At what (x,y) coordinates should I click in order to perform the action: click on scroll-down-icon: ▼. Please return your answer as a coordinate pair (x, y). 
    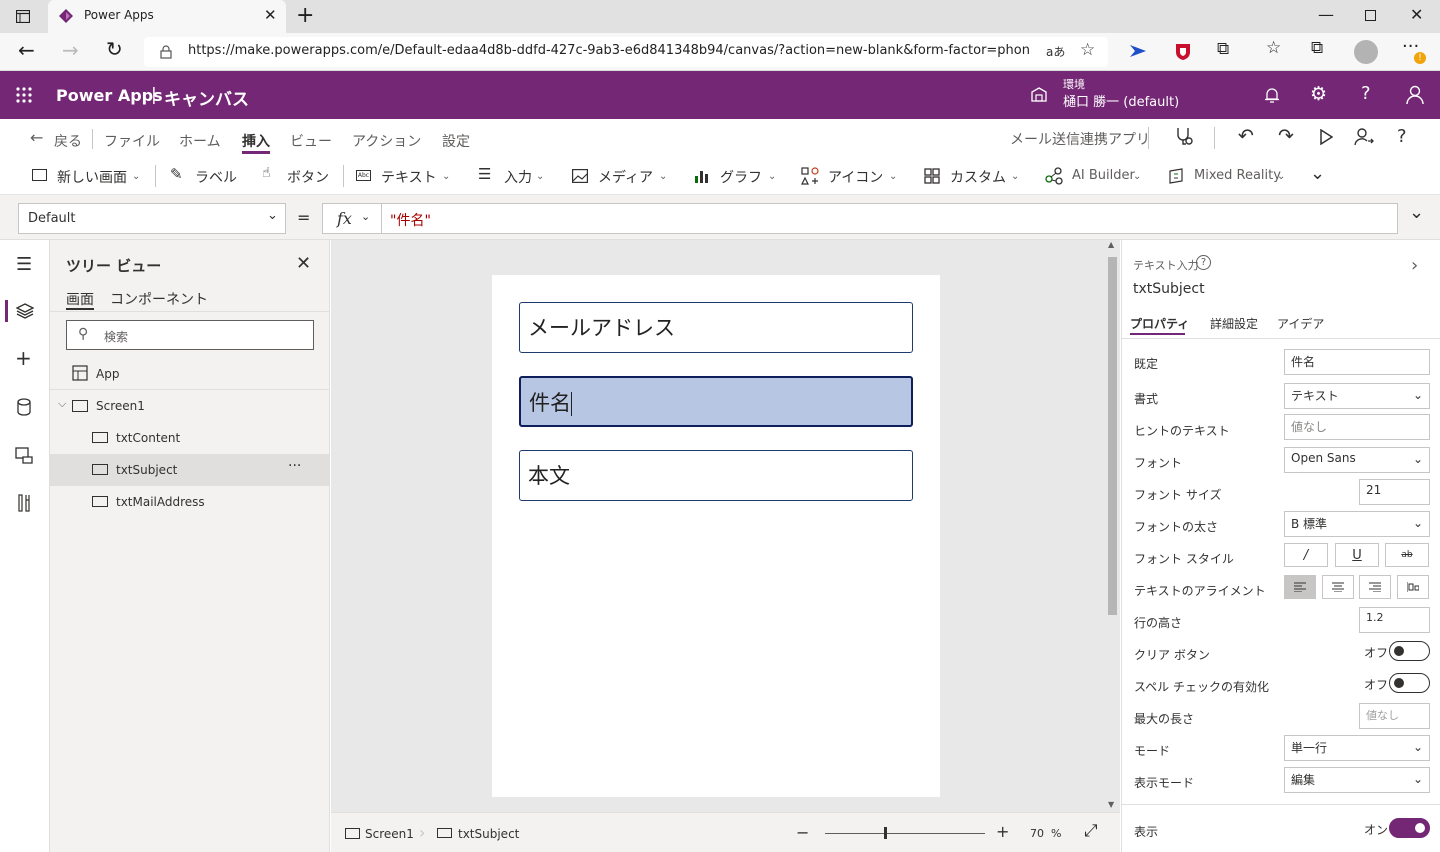
    Looking at the image, I should click on (1111, 804).